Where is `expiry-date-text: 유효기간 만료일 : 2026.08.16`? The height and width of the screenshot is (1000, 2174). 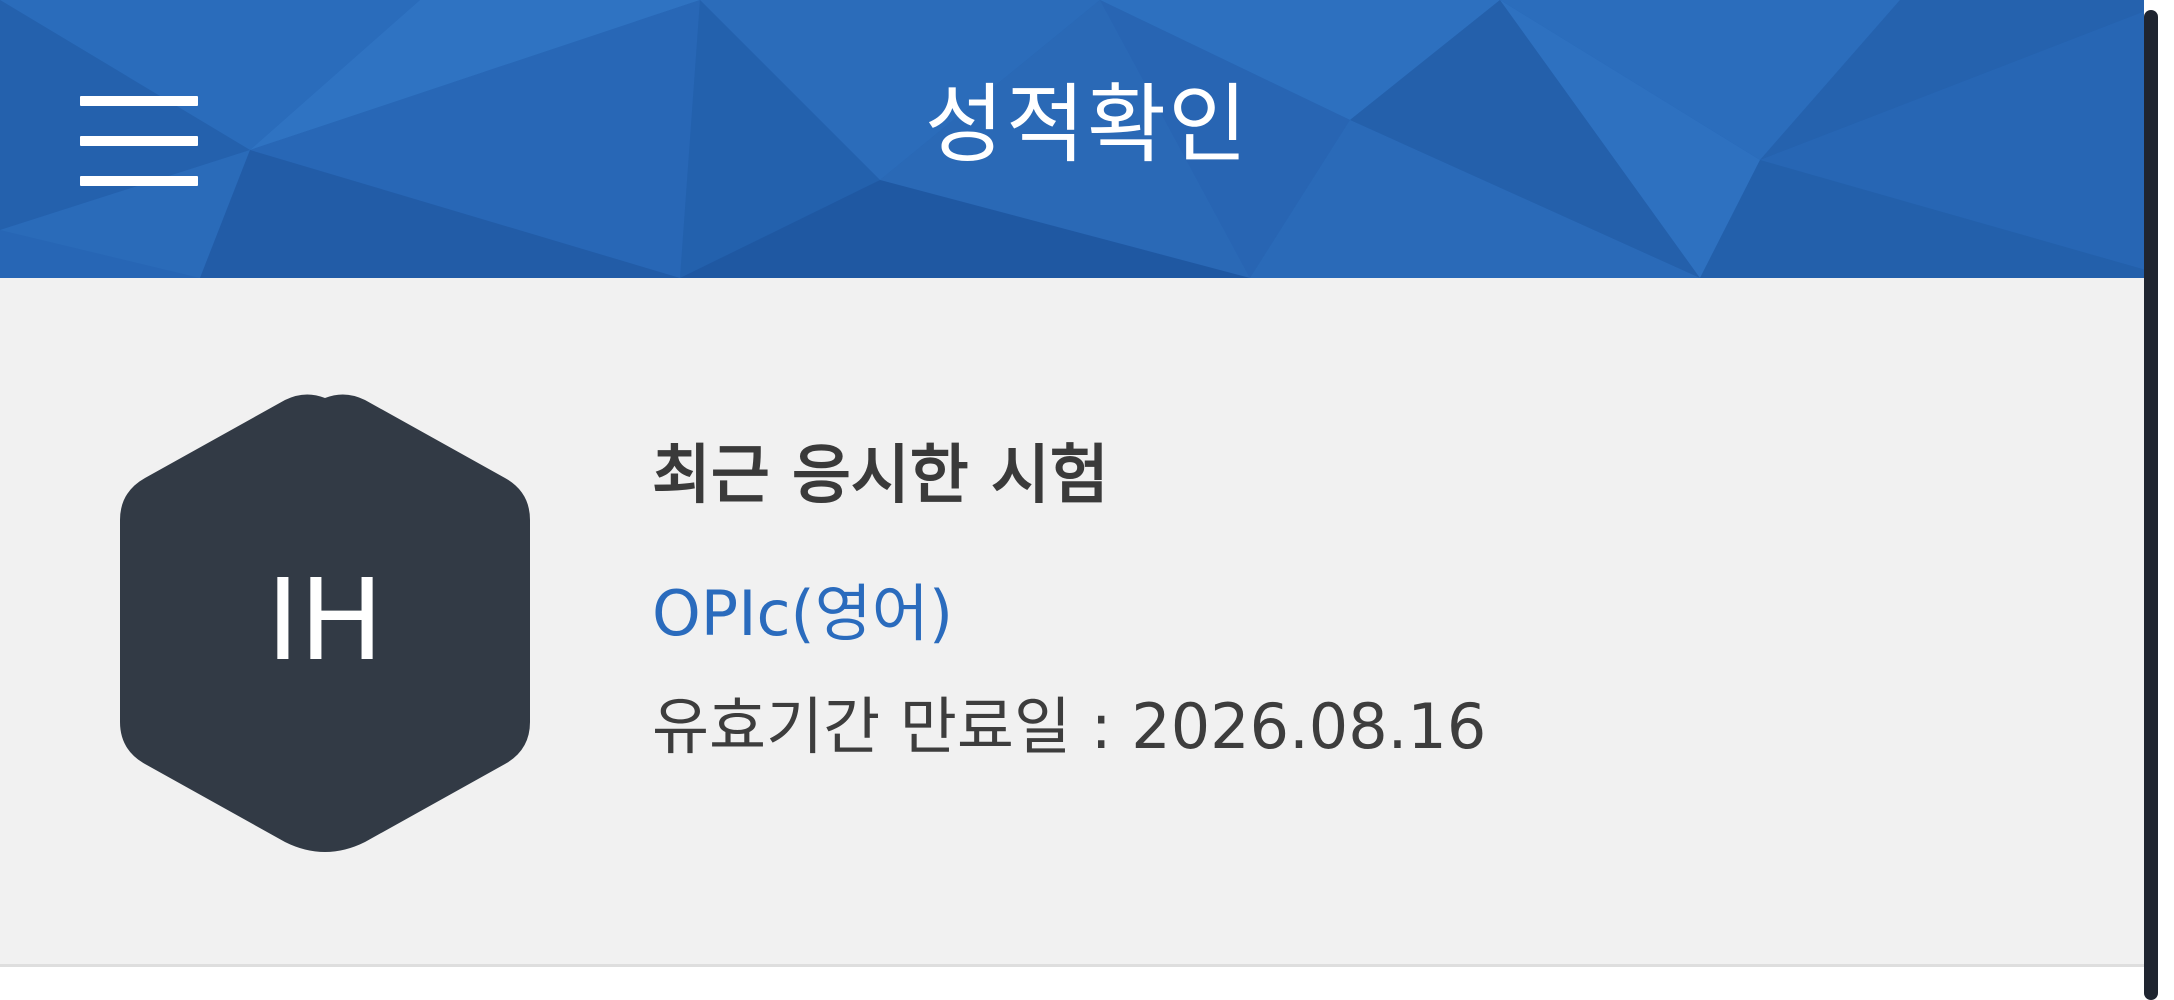
expiry-date-text: 유효기간 만료일 : 2026.08.16 is located at coordinates (1069, 726).